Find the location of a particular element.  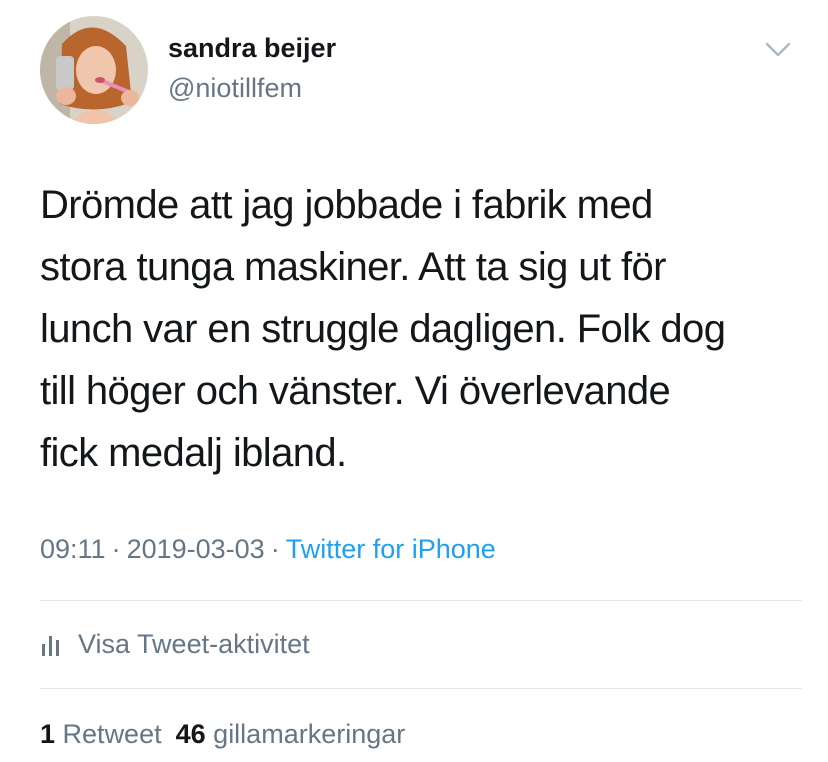

tweet-activity-label: Visa Tweet-aktivitet is located at coordinates (194, 644).